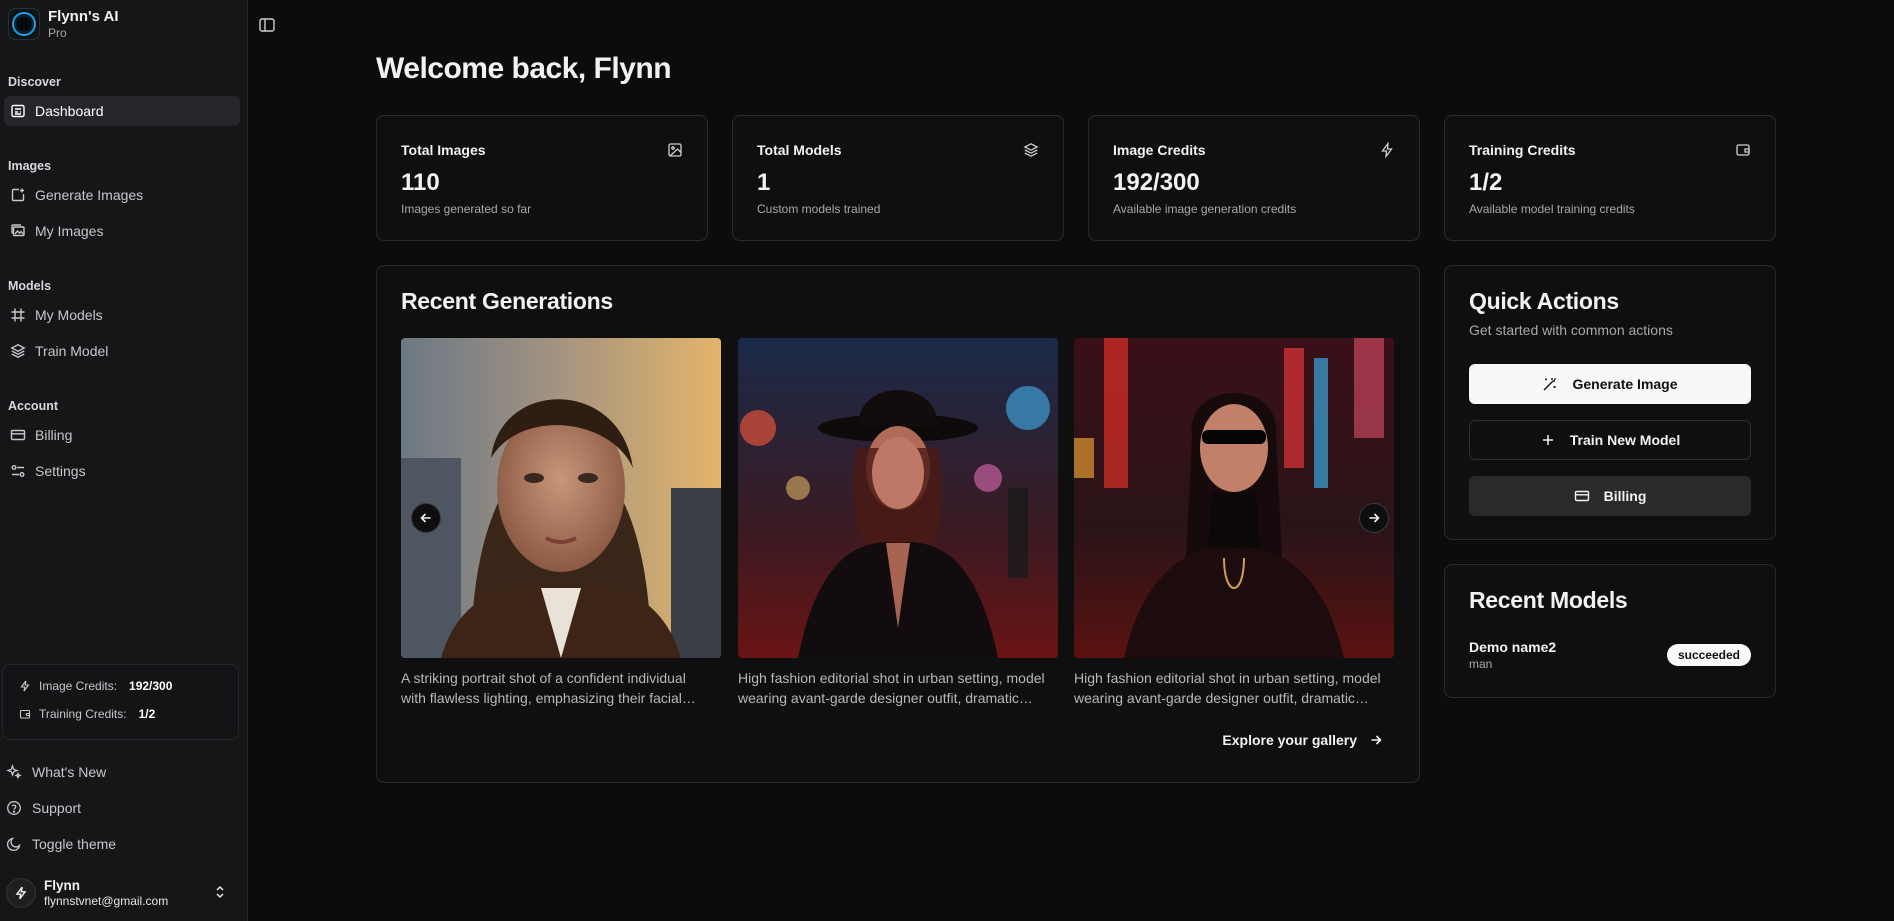  Describe the element at coordinates (24, 24) in the screenshot. I see `app-logo` at that location.